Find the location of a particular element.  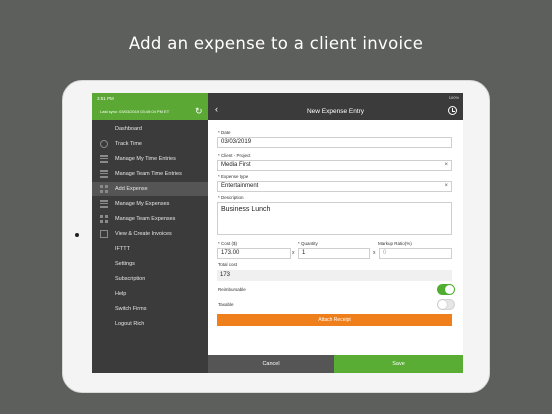

sidebar-item-logout: Logout Rich is located at coordinates (150, 324).